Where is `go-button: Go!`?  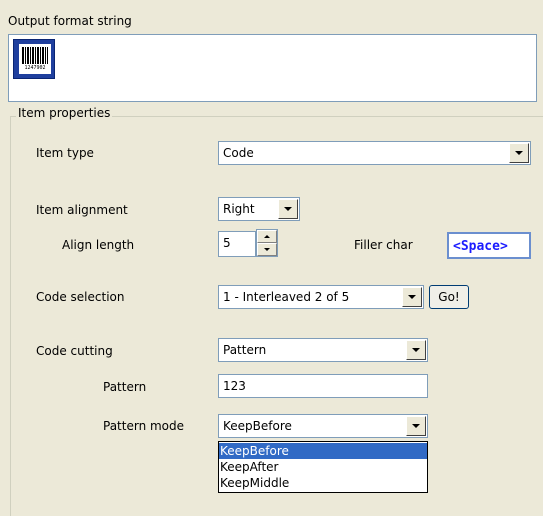
go-button: Go! is located at coordinates (449, 297).